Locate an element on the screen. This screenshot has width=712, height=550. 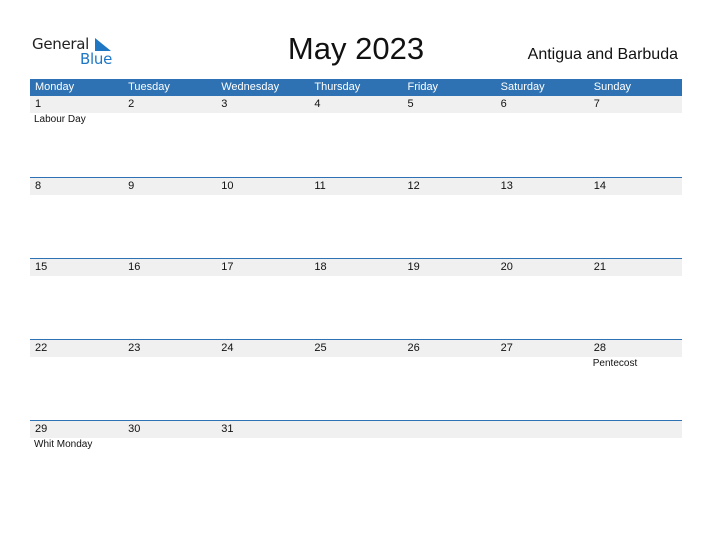
day-number: 29 is located at coordinates (41, 429).